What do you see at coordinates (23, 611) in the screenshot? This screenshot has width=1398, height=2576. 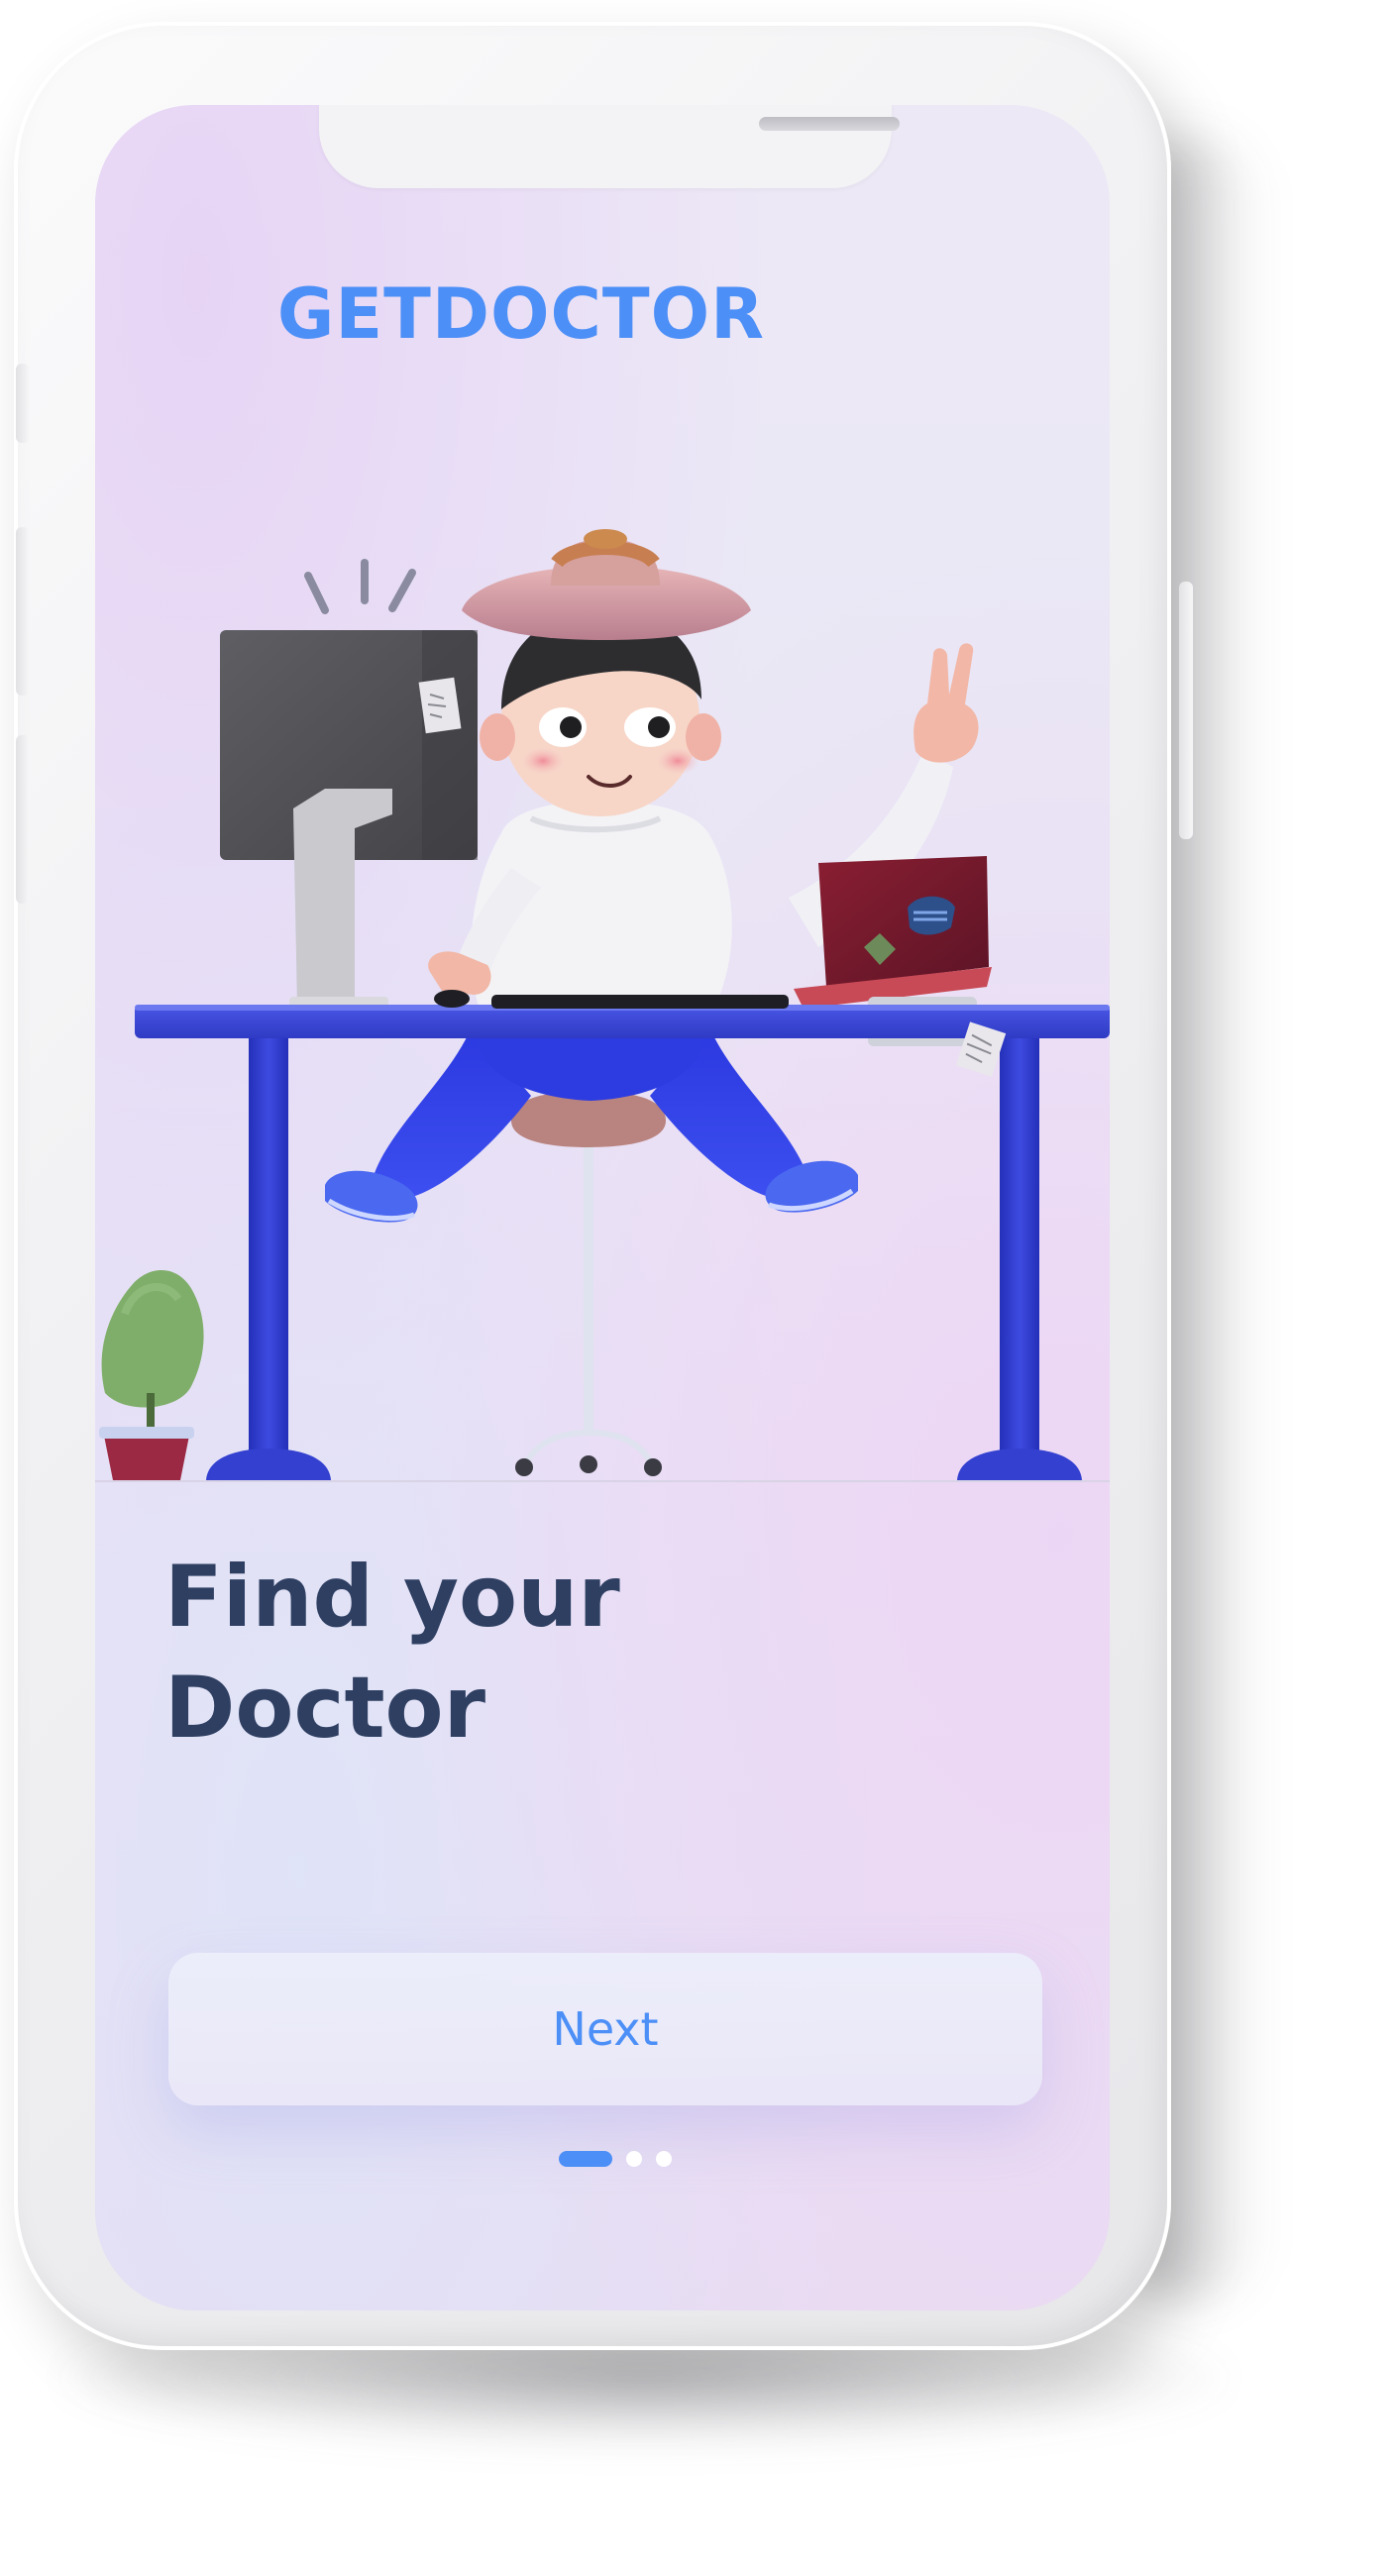 I see `volume-up-button` at bounding box center [23, 611].